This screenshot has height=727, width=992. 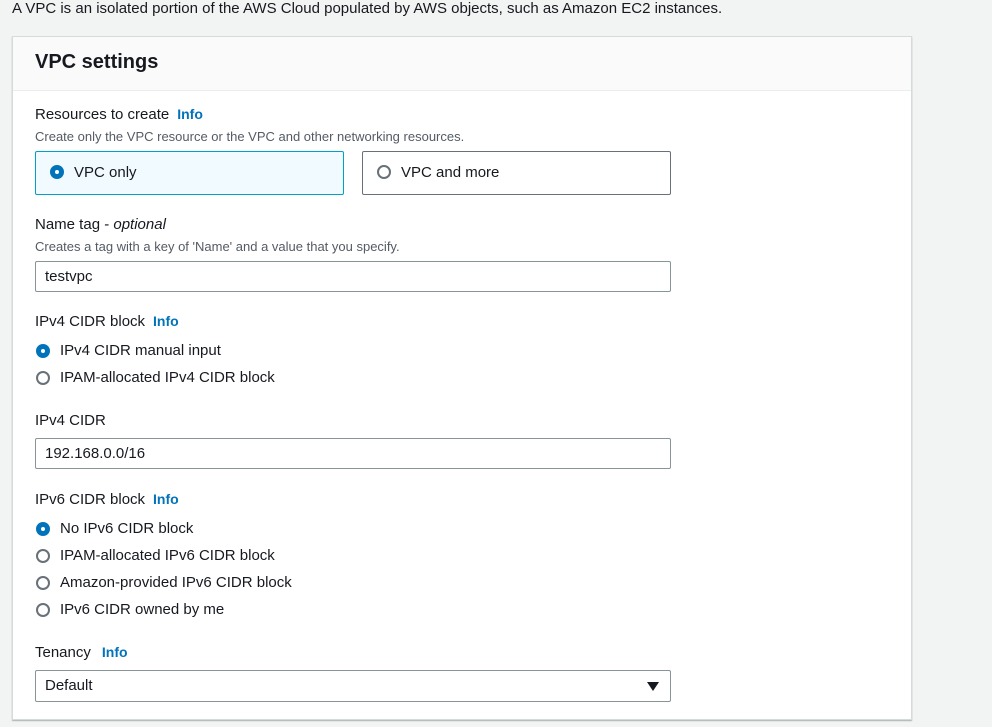 What do you see at coordinates (450, 172) in the screenshot?
I see `tile-label-vpc-and-more: VPC and more` at bounding box center [450, 172].